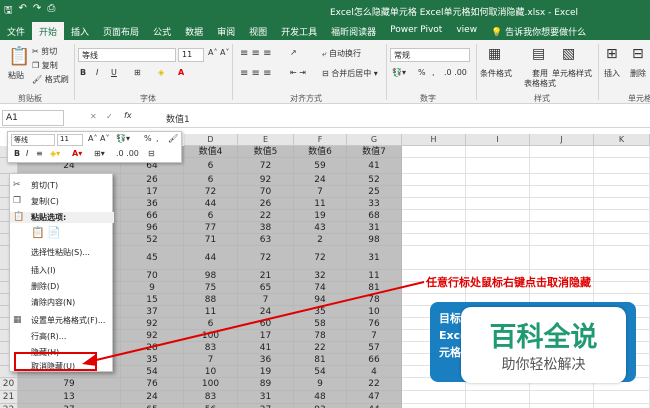 This screenshot has width=650, height=408. What do you see at coordinates (543, 337) in the screenshot?
I see `logo-title: 百科全说` at bounding box center [543, 337].